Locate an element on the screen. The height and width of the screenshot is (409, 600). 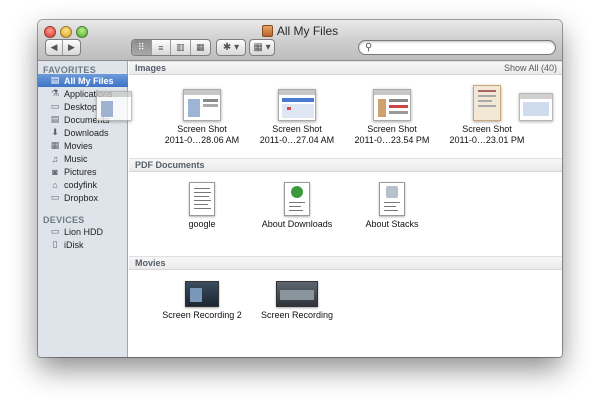
file-name-line2: 2011-0…28.06 AM is located at coordinates (202, 140).